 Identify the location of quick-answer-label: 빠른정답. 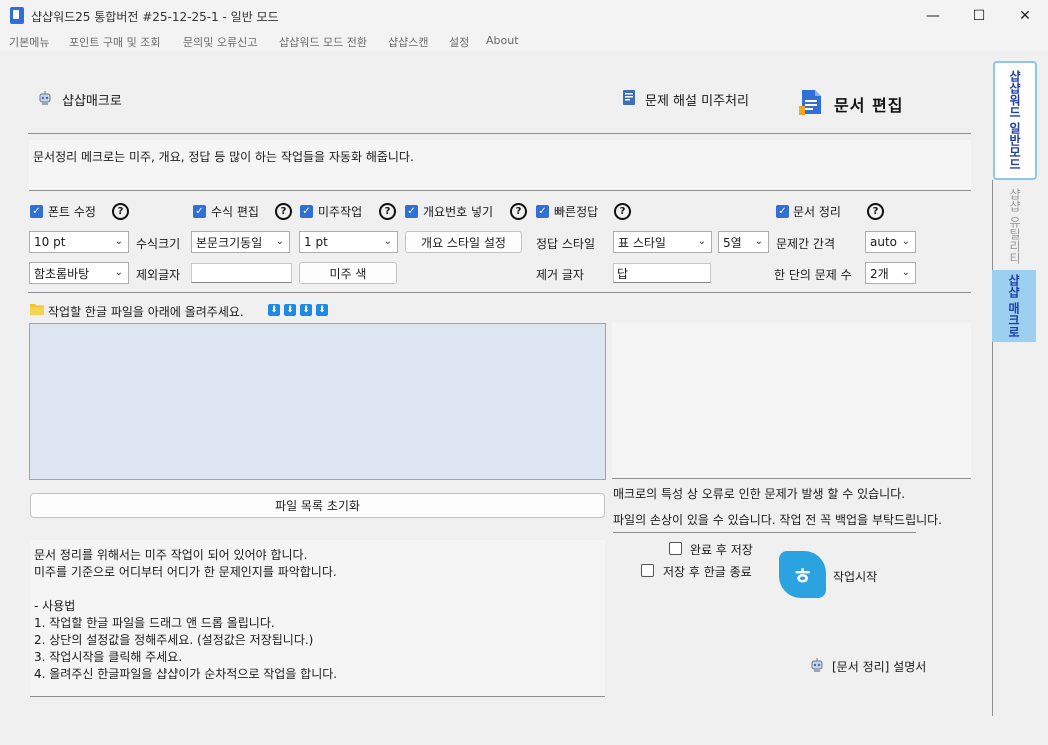
(576, 212).